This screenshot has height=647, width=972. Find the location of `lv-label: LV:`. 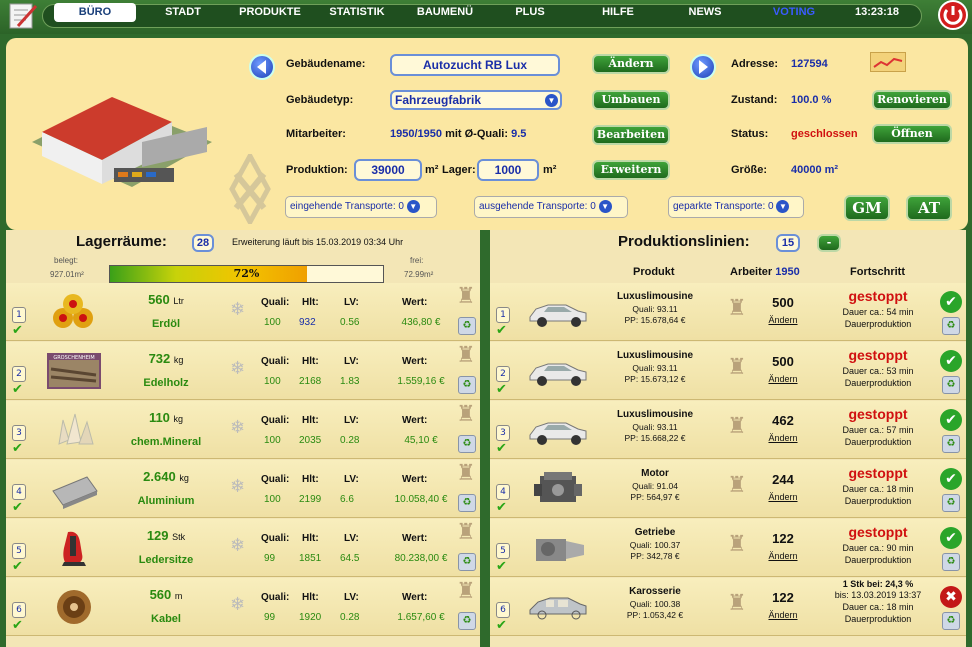

lv-label: LV: is located at coordinates (351, 479).